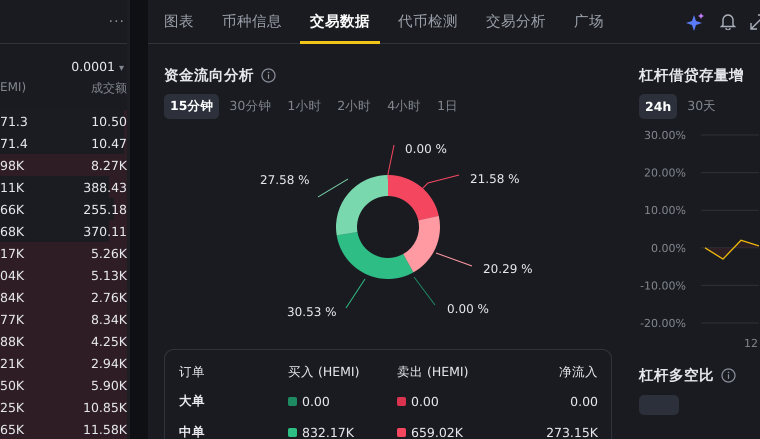  Describe the element at coordinates (578, 372) in the screenshot. I see `column-header: 净流入` at that location.